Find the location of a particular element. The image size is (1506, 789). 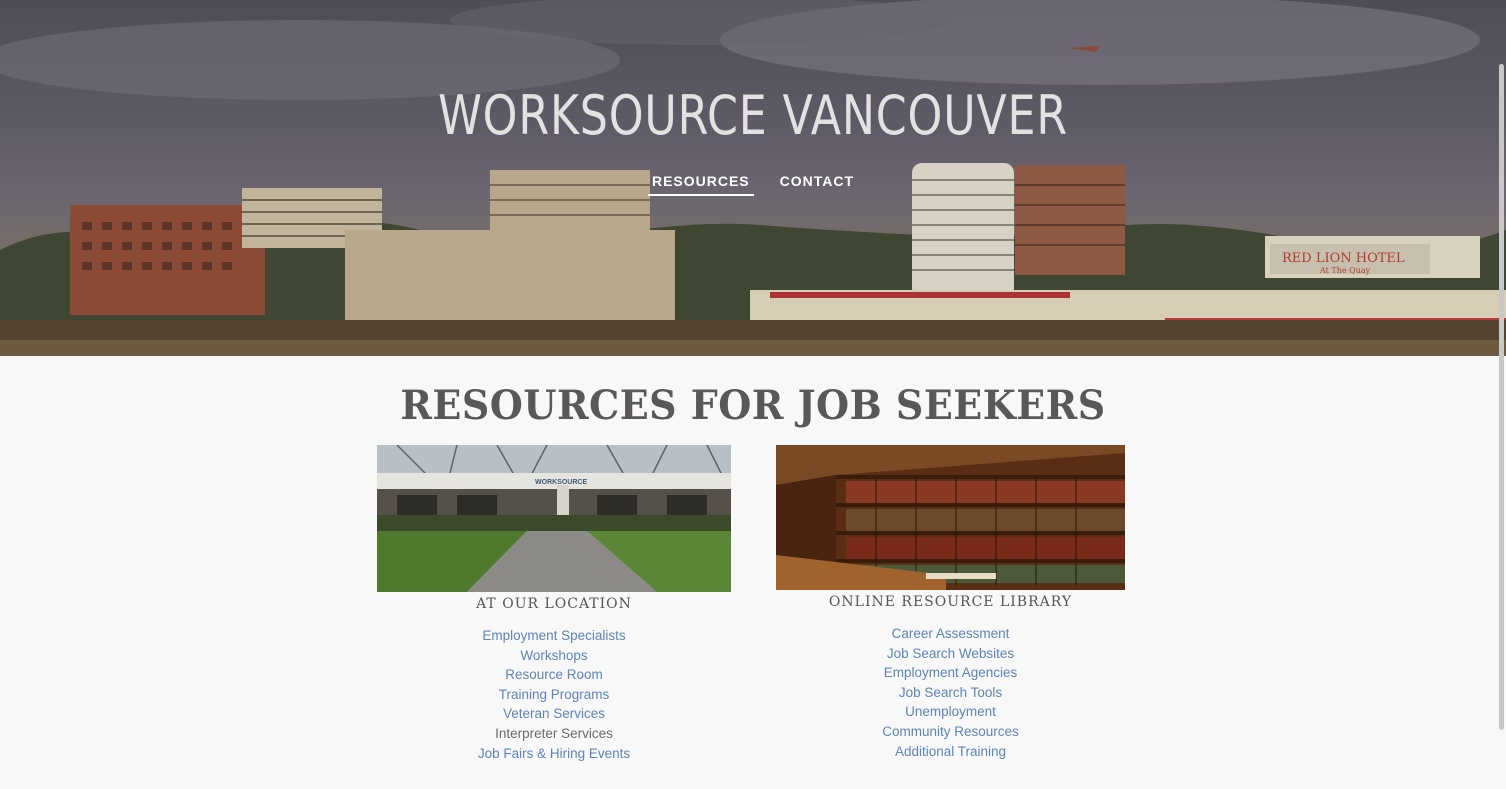

list-item: Employment Agencies is located at coordinates (950, 673).